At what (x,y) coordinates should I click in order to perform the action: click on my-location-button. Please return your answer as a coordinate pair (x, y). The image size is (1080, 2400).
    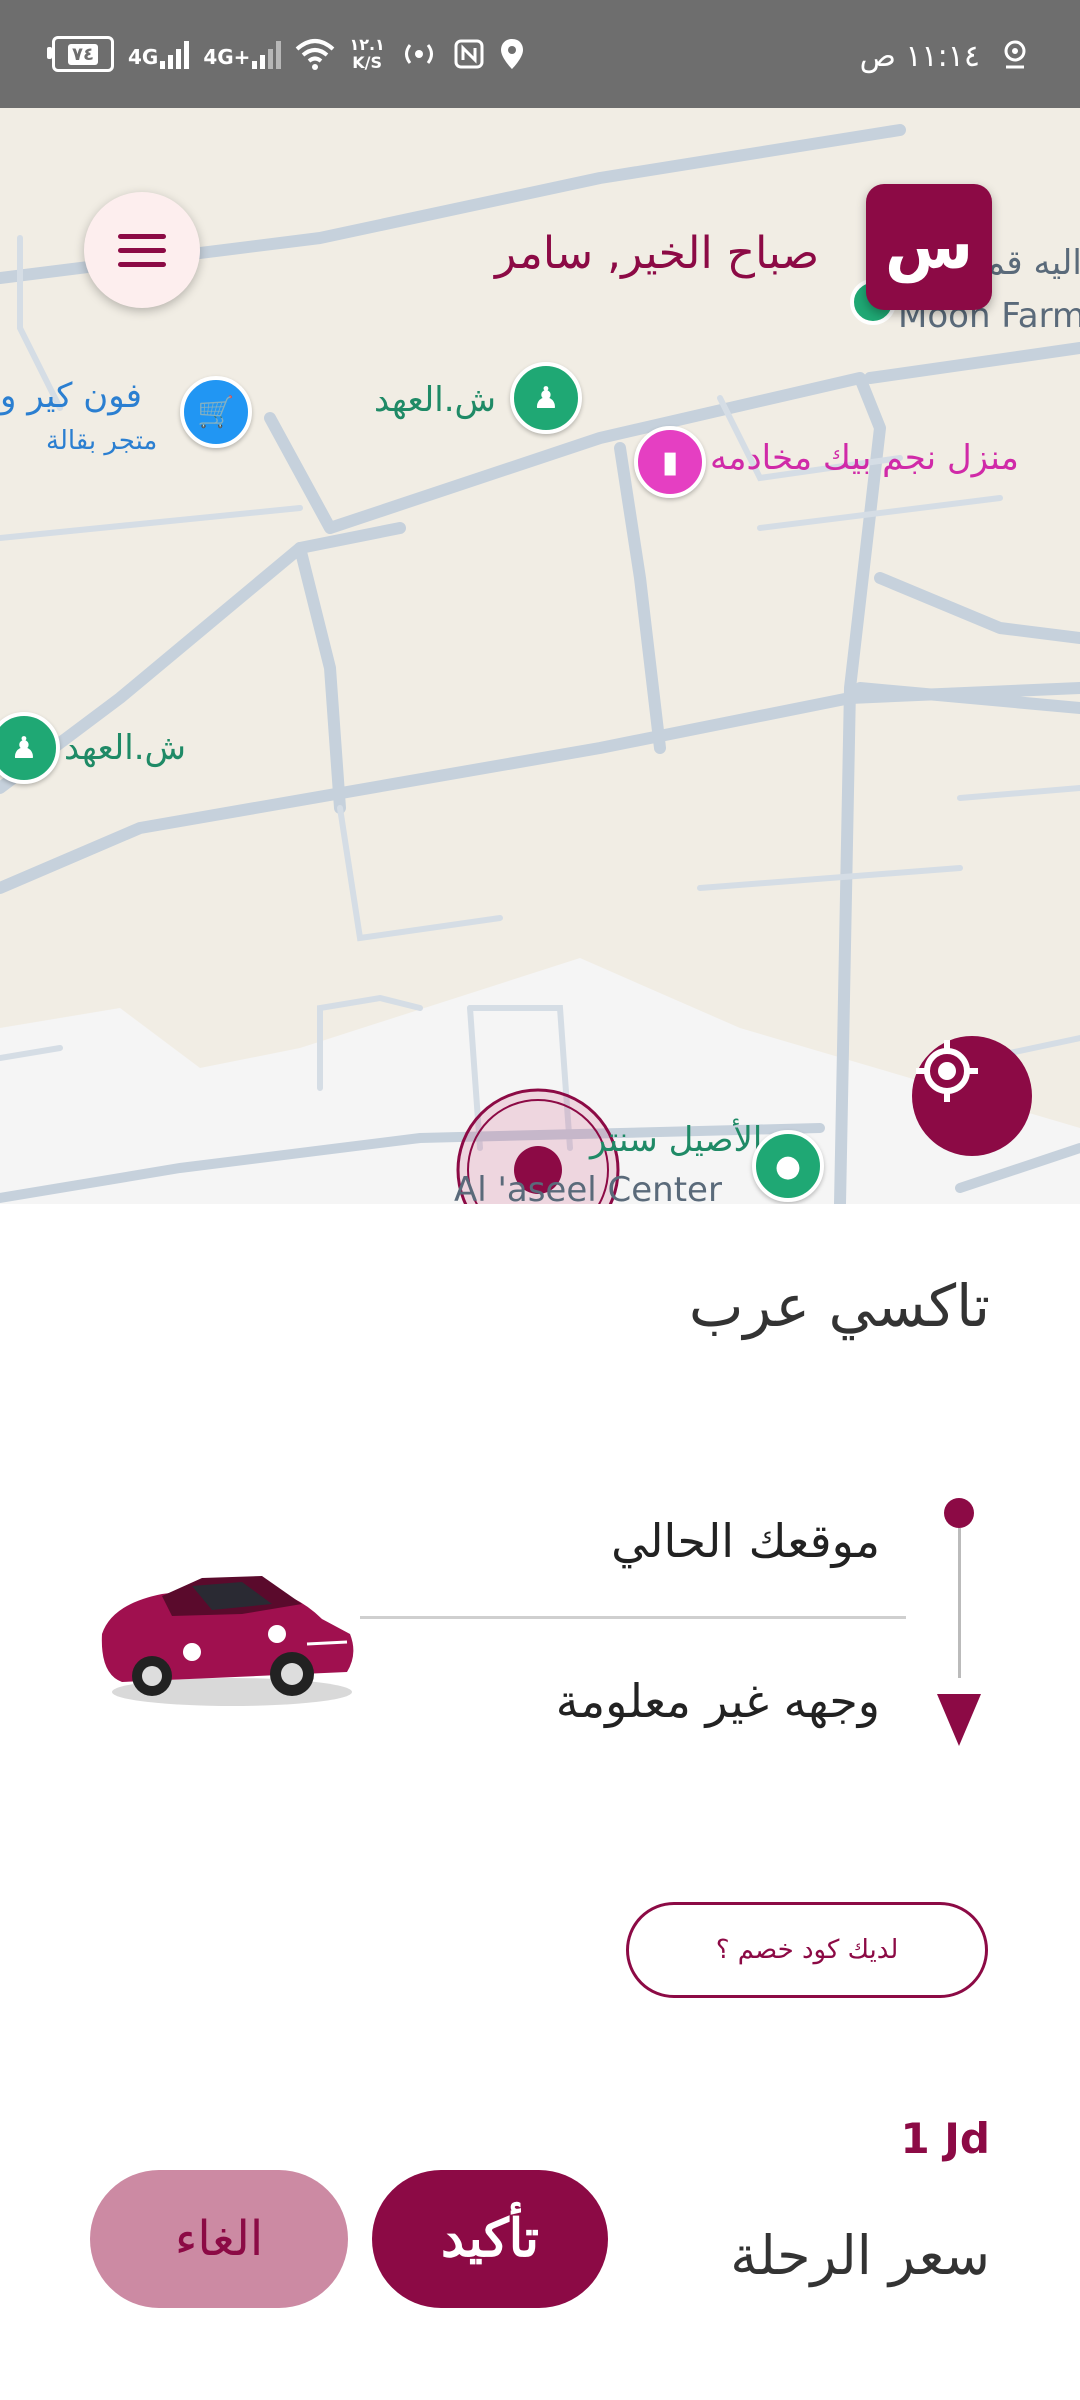
    Looking at the image, I should click on (972, 1096).